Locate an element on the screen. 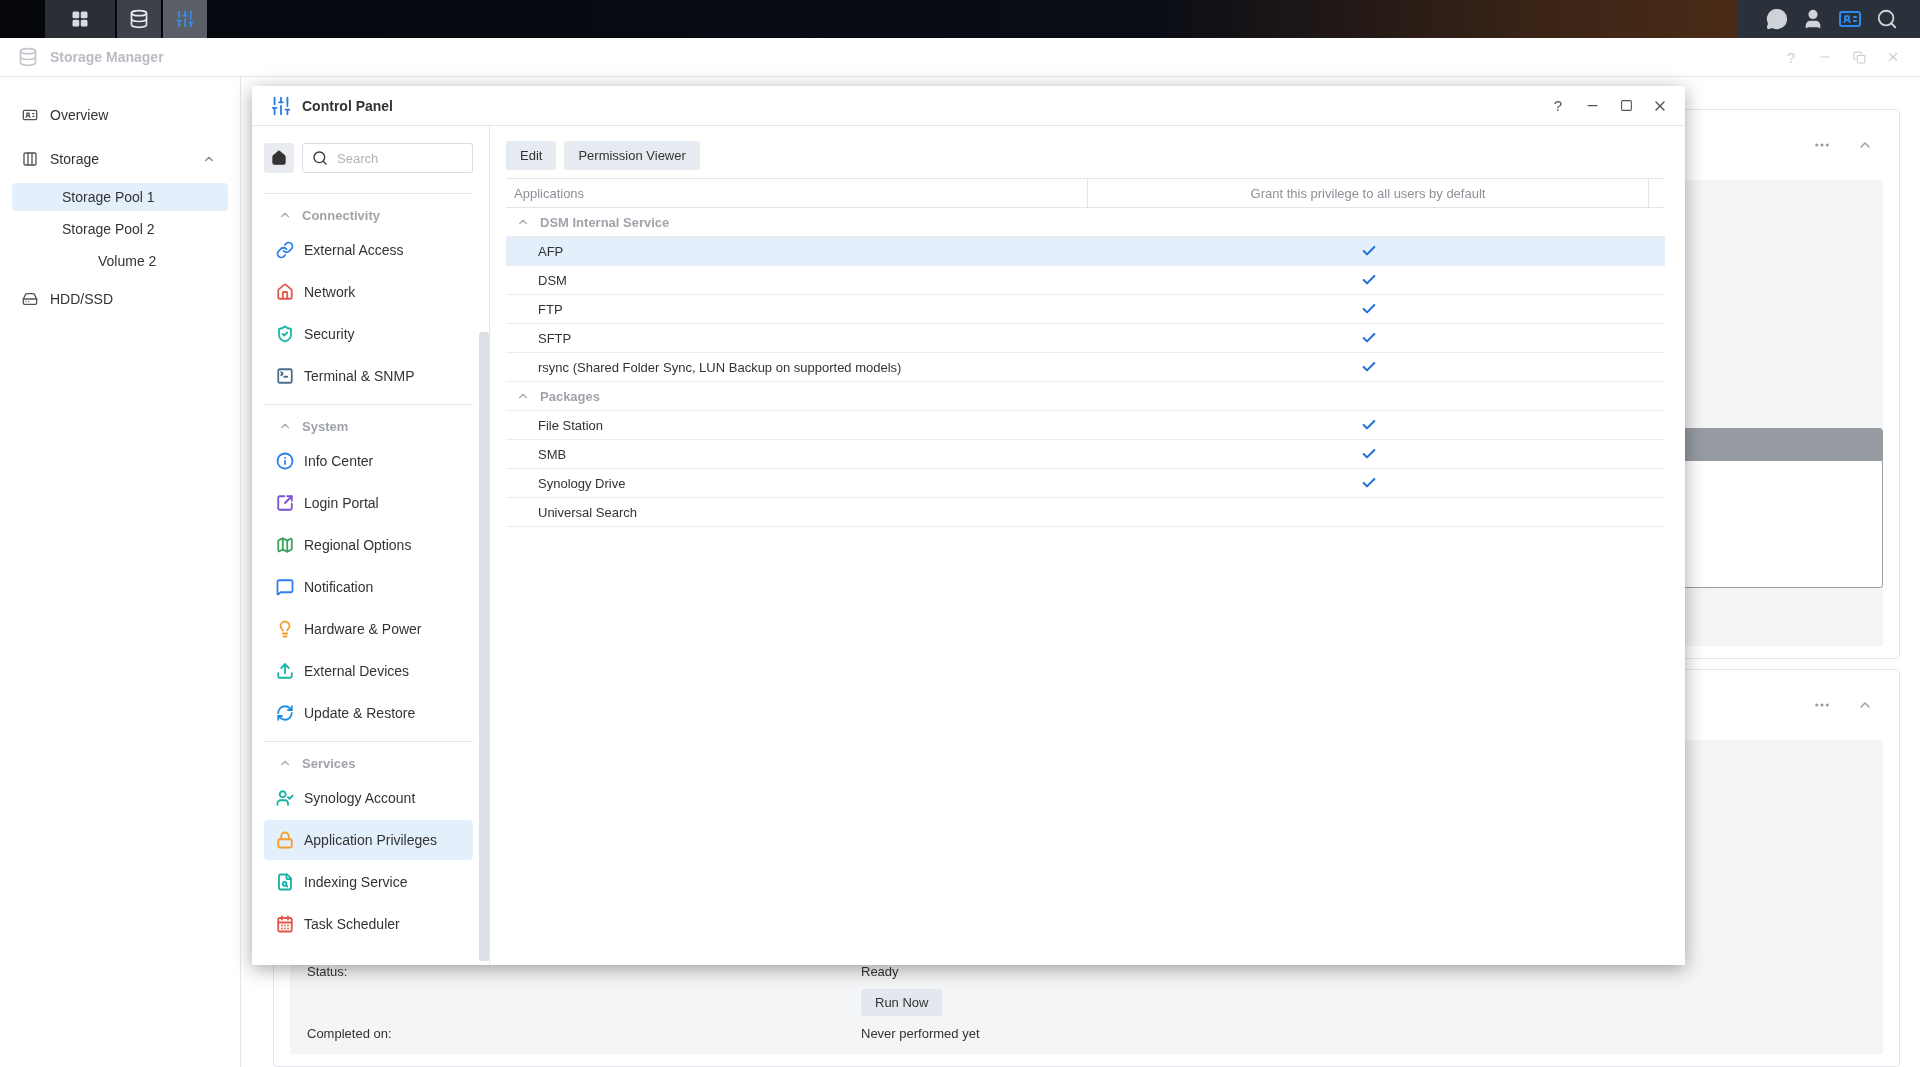  field-label: Status: is located at coordinates (328, 971).